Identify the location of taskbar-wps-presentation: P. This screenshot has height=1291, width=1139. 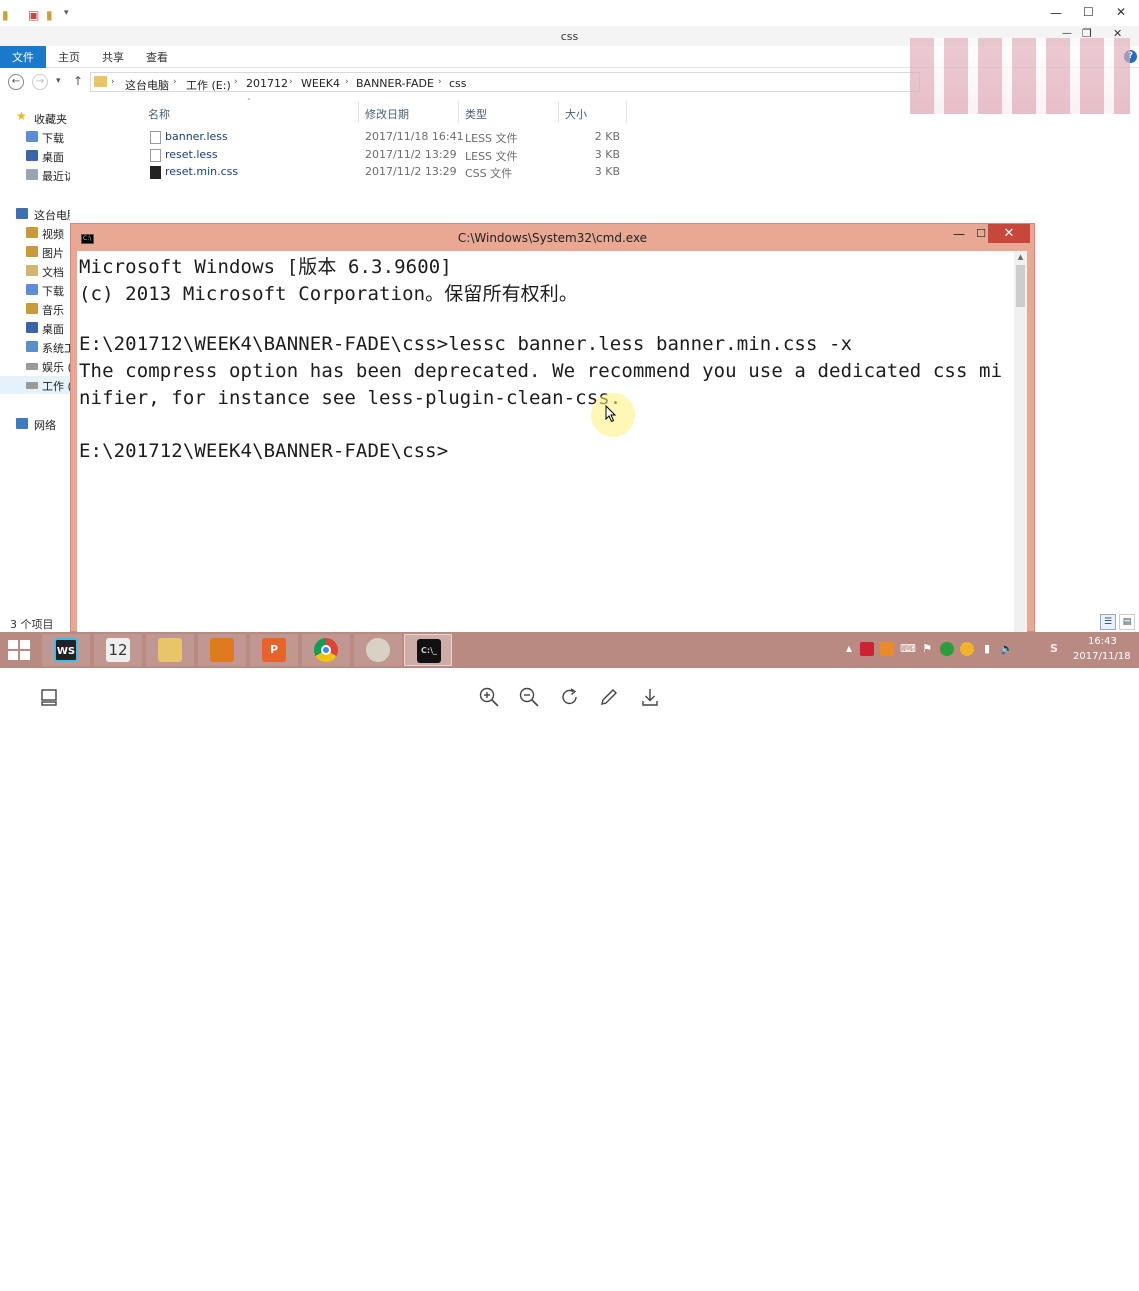
(274, 650).